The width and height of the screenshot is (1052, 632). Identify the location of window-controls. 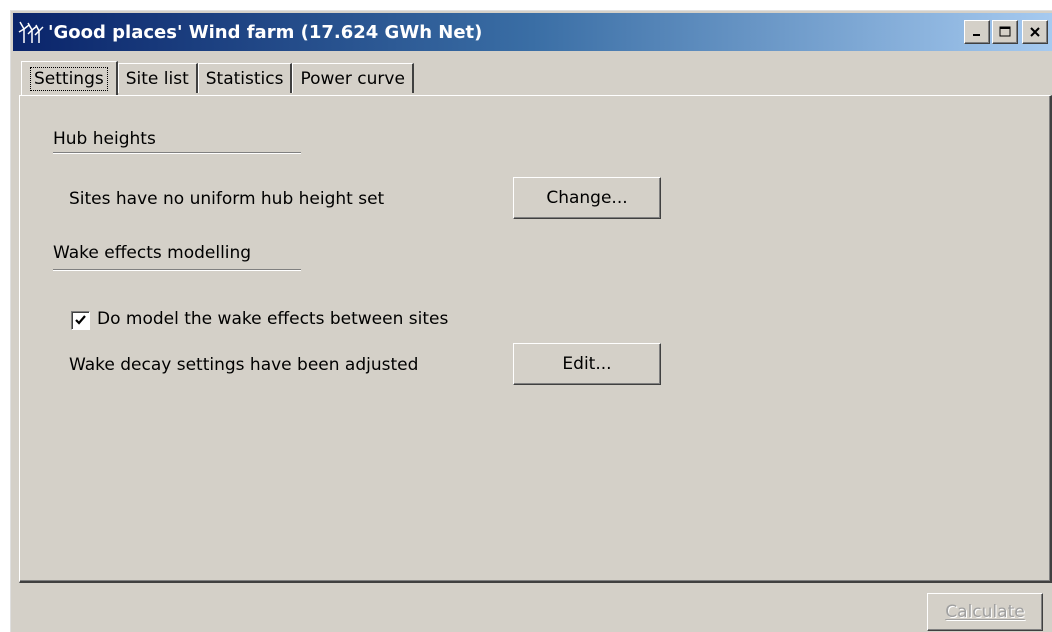
(1005, 32).